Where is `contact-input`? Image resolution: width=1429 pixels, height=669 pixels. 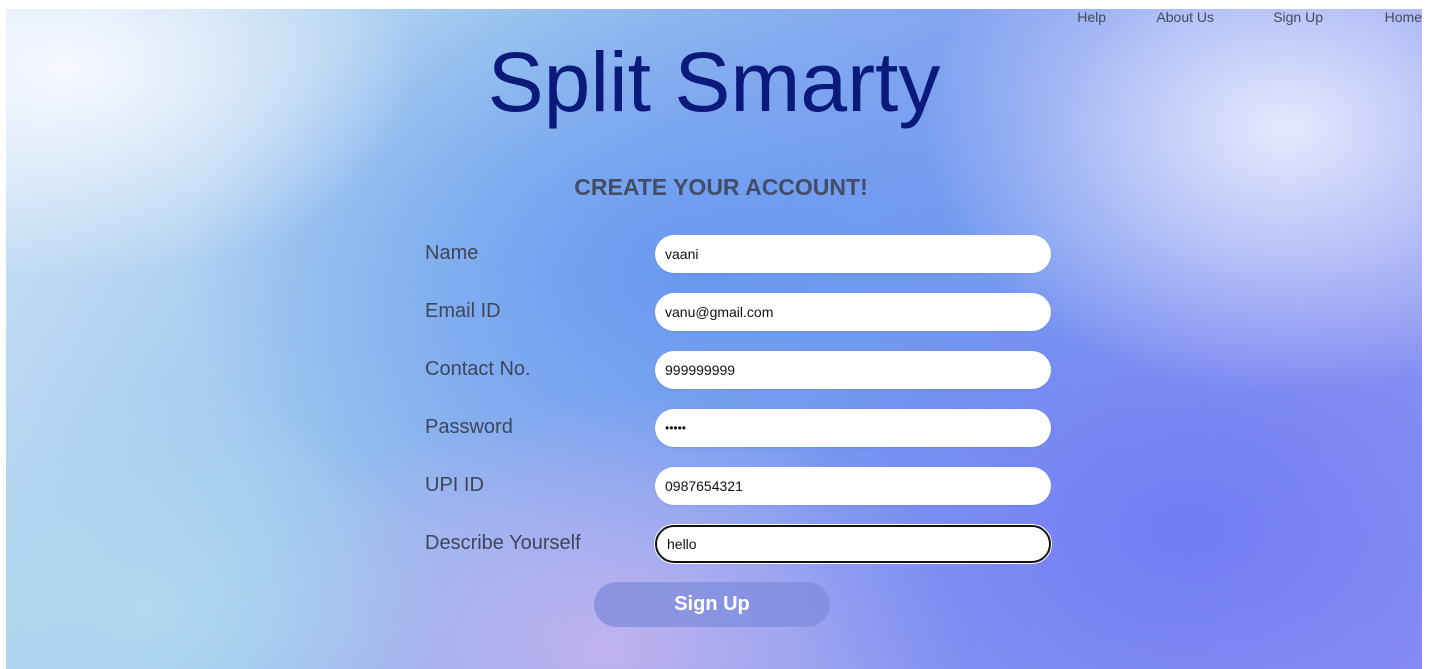
contact-input is located at coordinates (853, 370).